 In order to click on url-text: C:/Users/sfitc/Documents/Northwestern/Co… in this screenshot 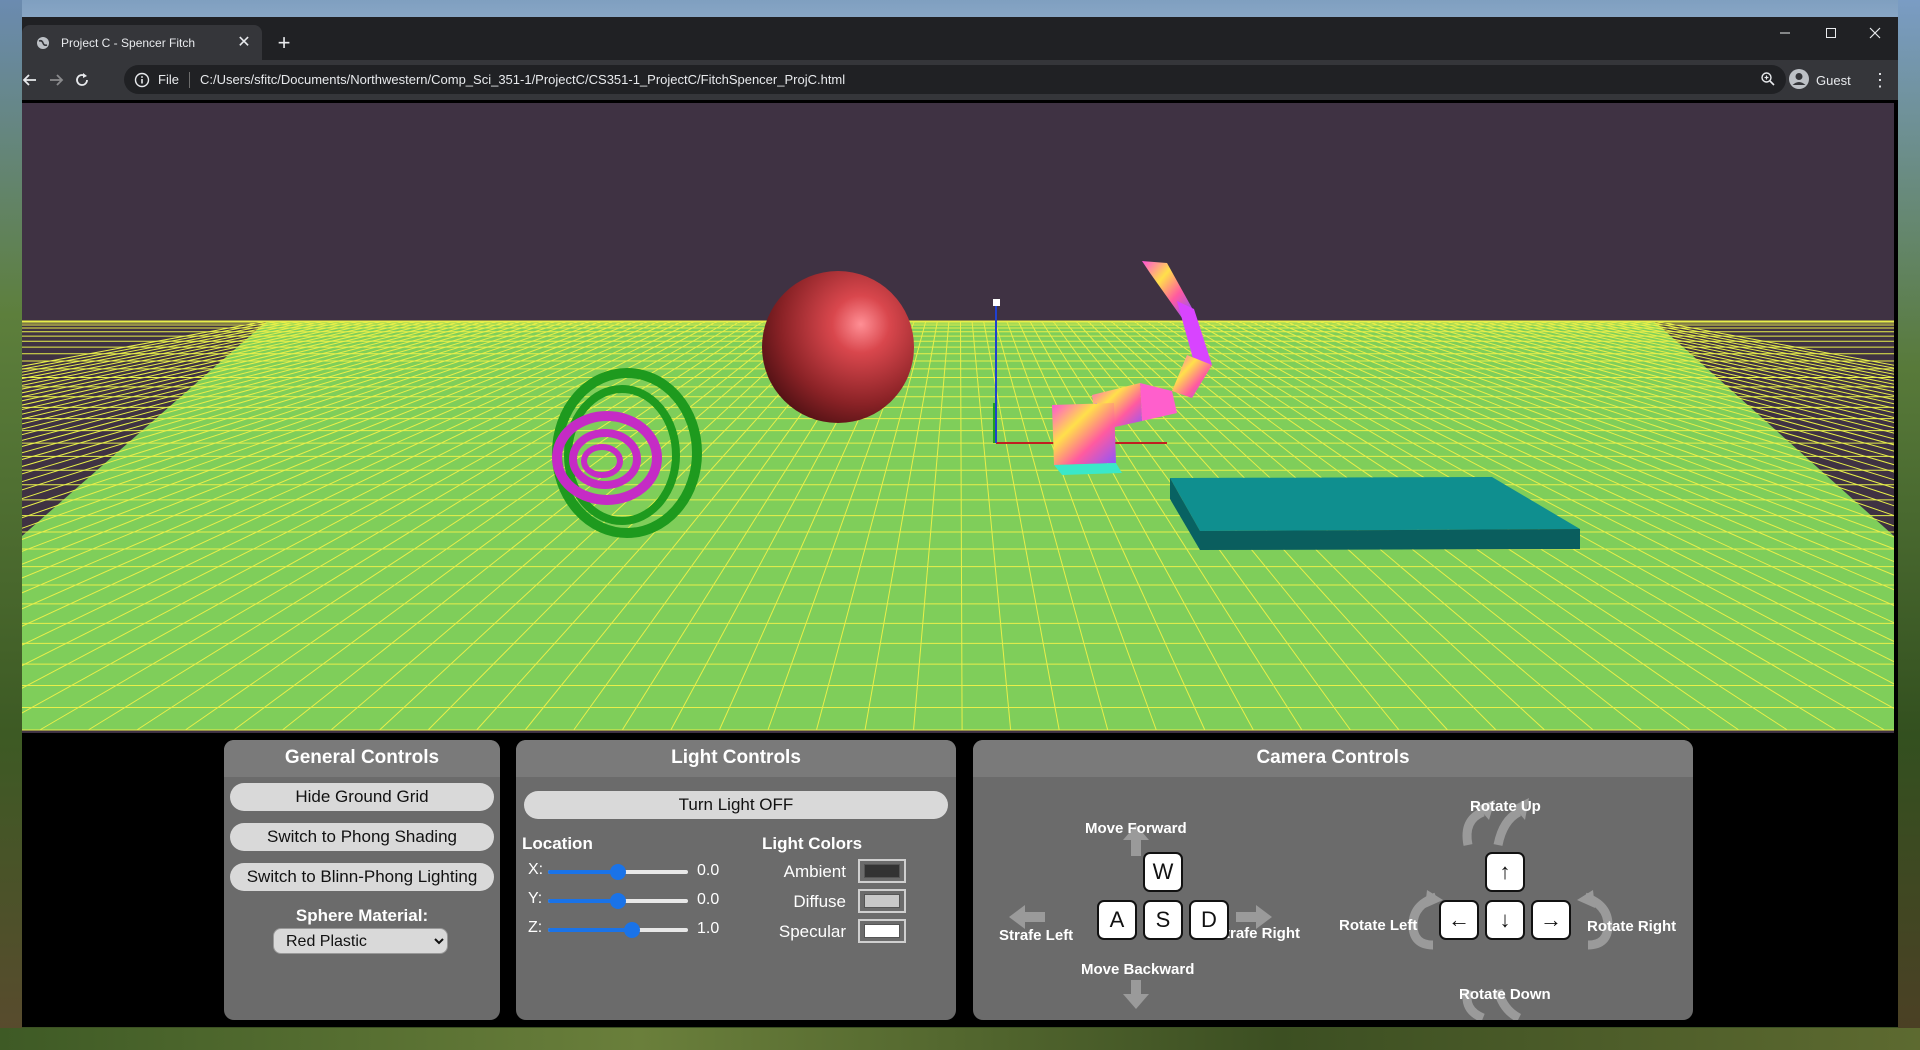, I will do `click(522, 79)`.